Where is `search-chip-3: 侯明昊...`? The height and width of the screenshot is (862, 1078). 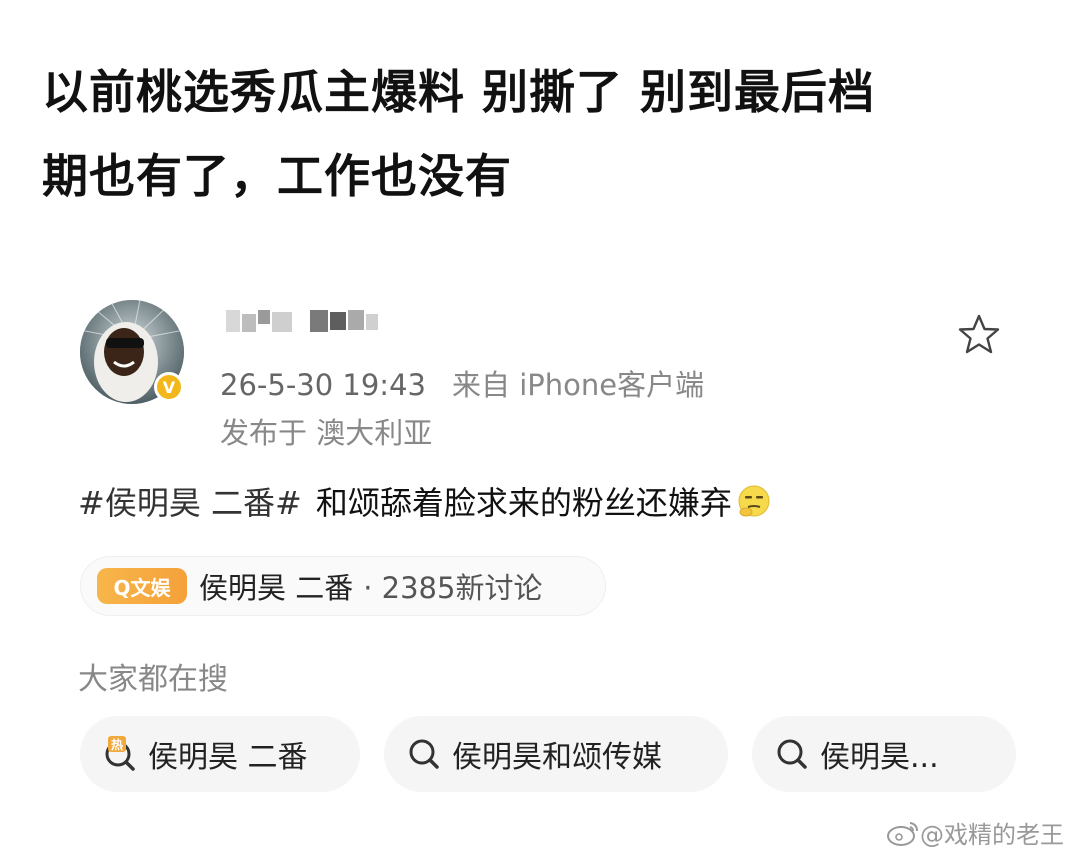
search-chip-3: 侯明昊... is located at coordinates (884, 754).